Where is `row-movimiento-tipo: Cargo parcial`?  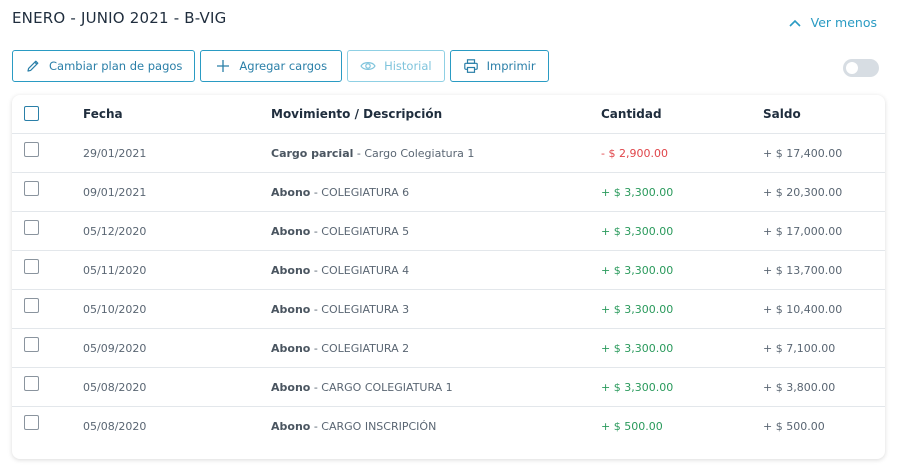 row-movimiento-tipo: Cargo parcial is located at coordinates (312, 153).